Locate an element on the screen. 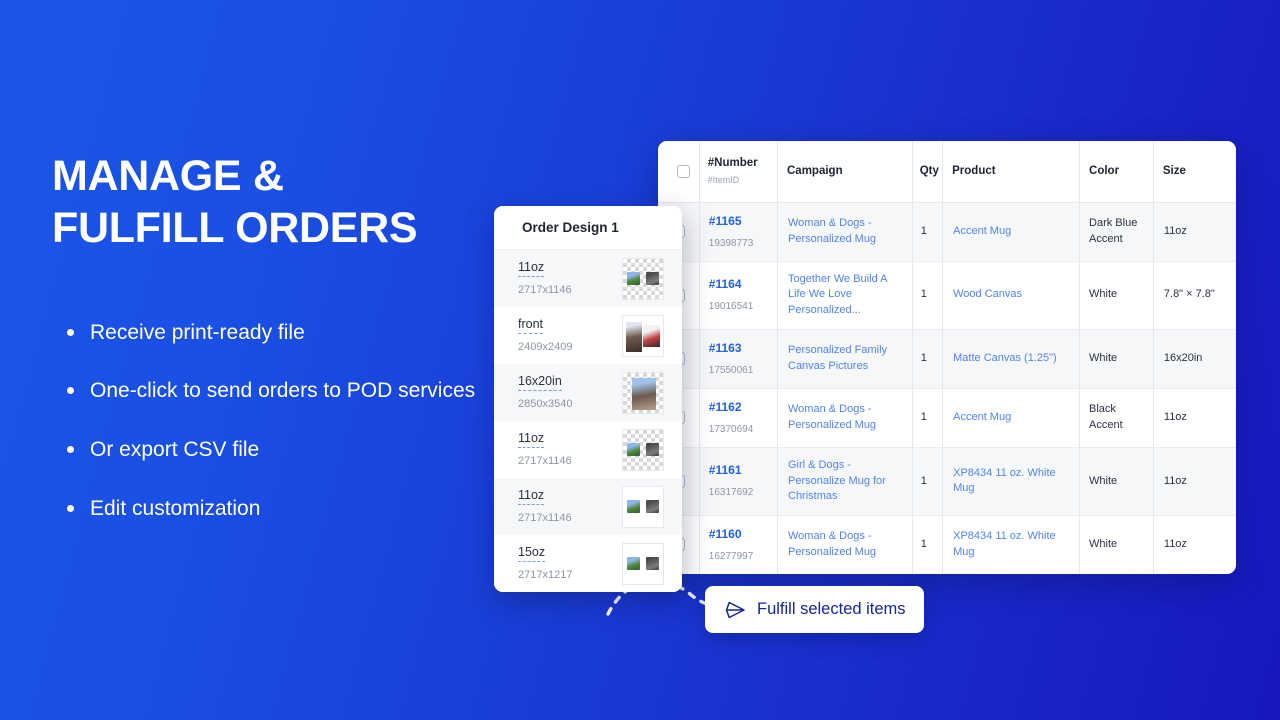 Image resolution: width=1280 pixels, height=720 pixels. cell-campaign: Personalized Family Canvas Pictures is located at coordinates (845, 359).